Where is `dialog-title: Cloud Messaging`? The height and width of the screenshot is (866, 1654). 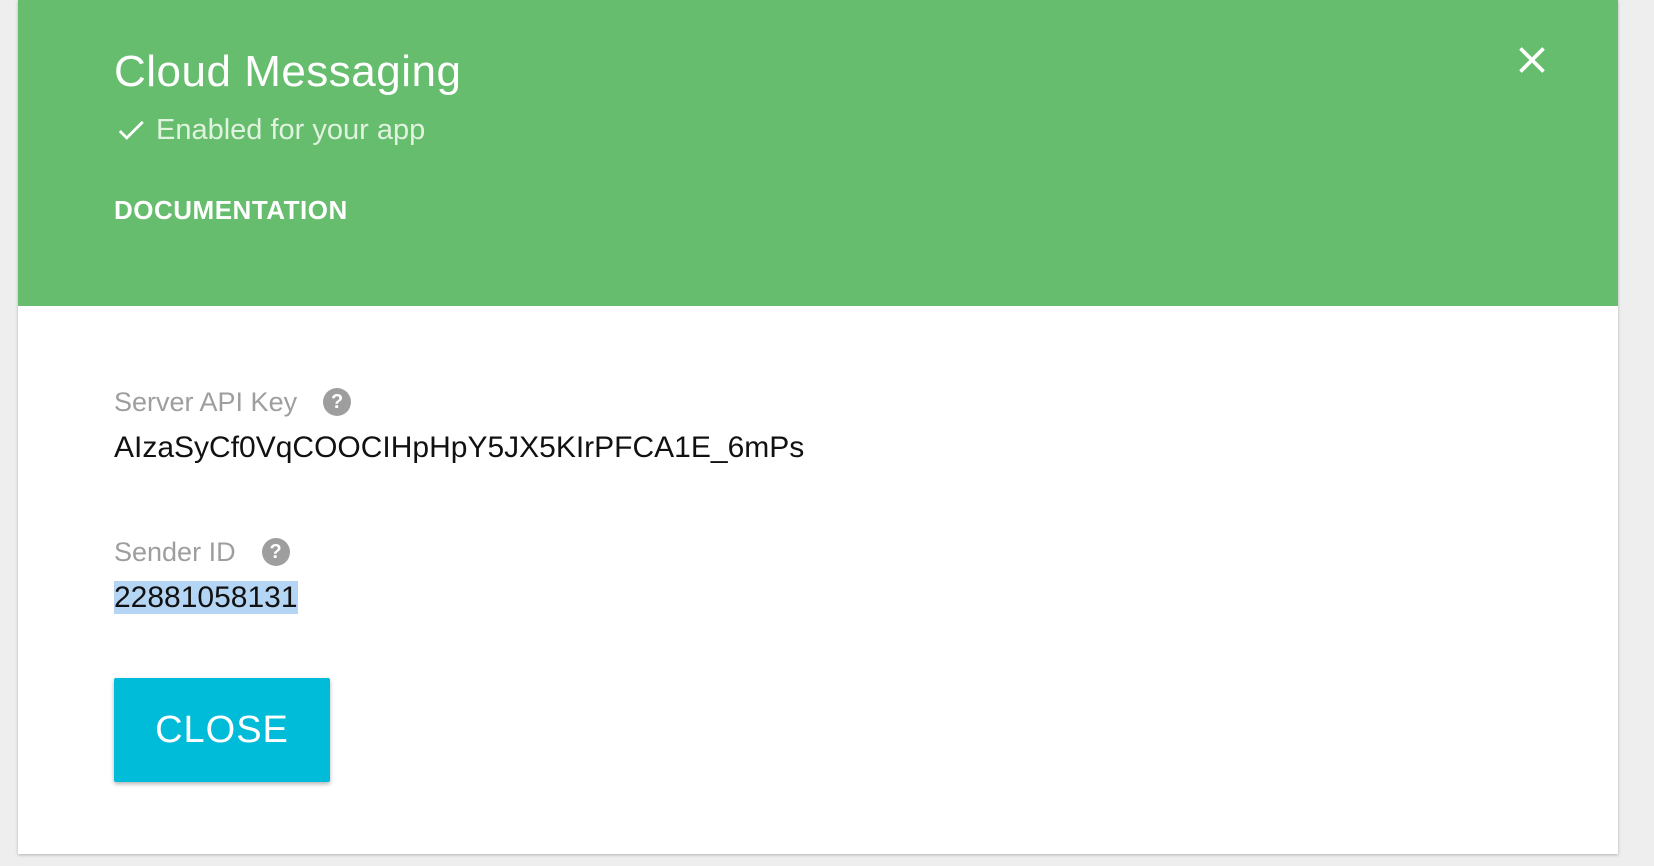
dialog-title: Cloud Messaging is located at coordinates (288, 71).